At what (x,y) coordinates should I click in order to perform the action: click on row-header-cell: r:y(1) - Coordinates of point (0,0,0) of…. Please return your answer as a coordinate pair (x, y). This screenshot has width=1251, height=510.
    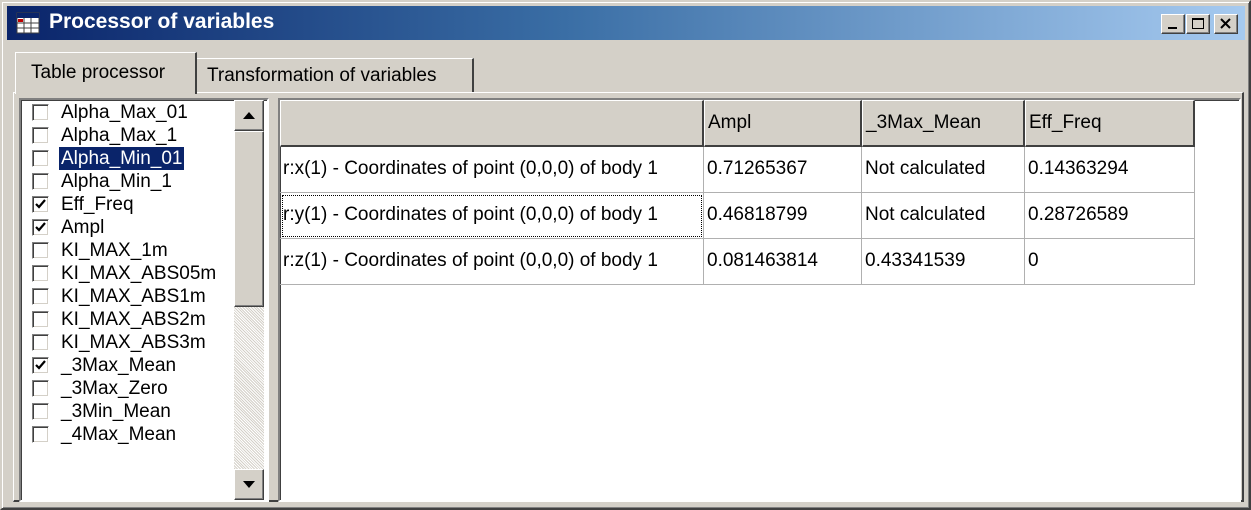
    Looking at the image, I should click on (492, 216).